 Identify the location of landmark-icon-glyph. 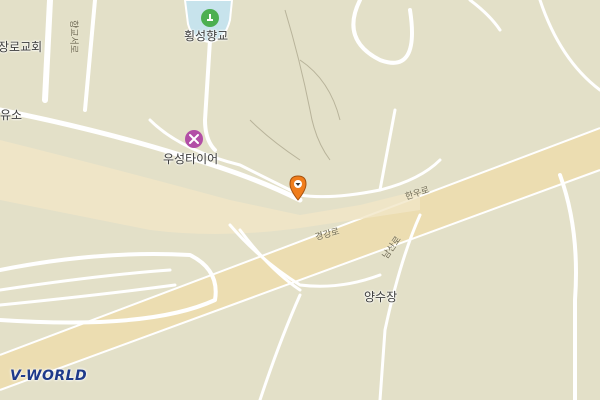
(210, 17).